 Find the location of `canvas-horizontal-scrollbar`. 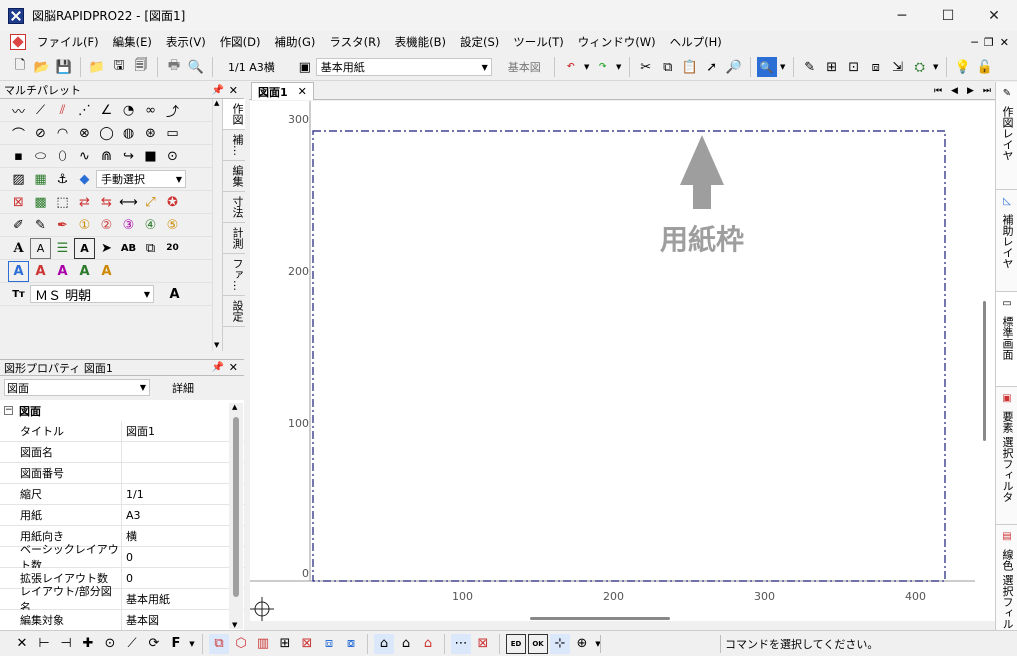

canvas-horizontal-scrollbar is located at coordinates (612, 617).